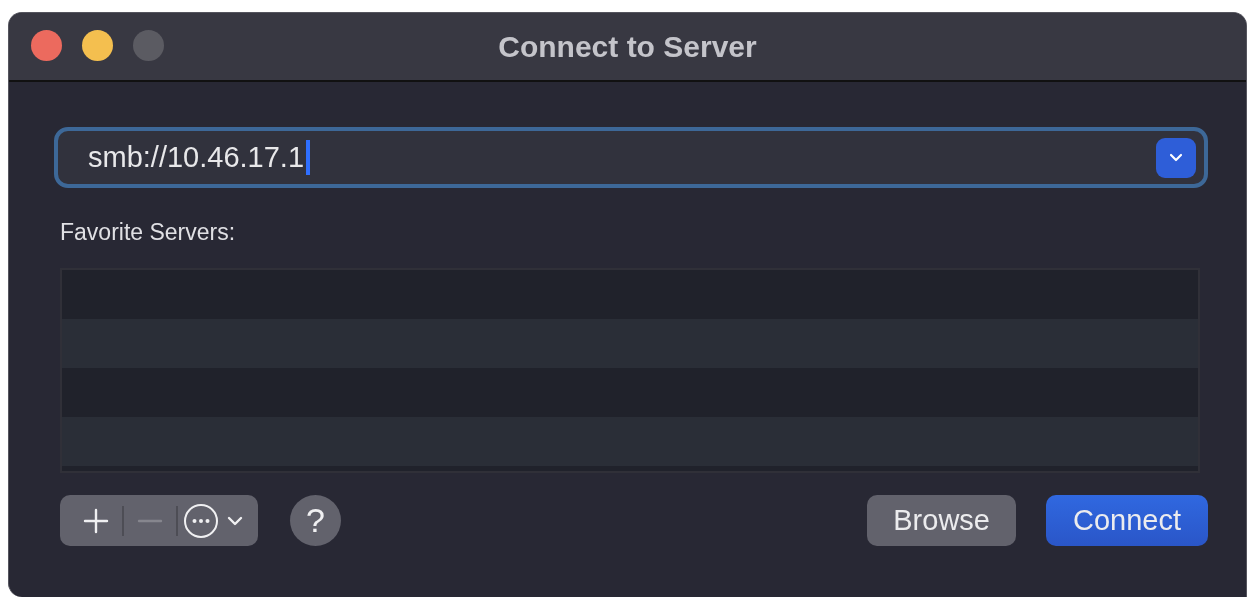 The image size is (1247, 597). Describe the element at coordinates (315, 520) in the screenshot. I see `help-button: ?` at that location.